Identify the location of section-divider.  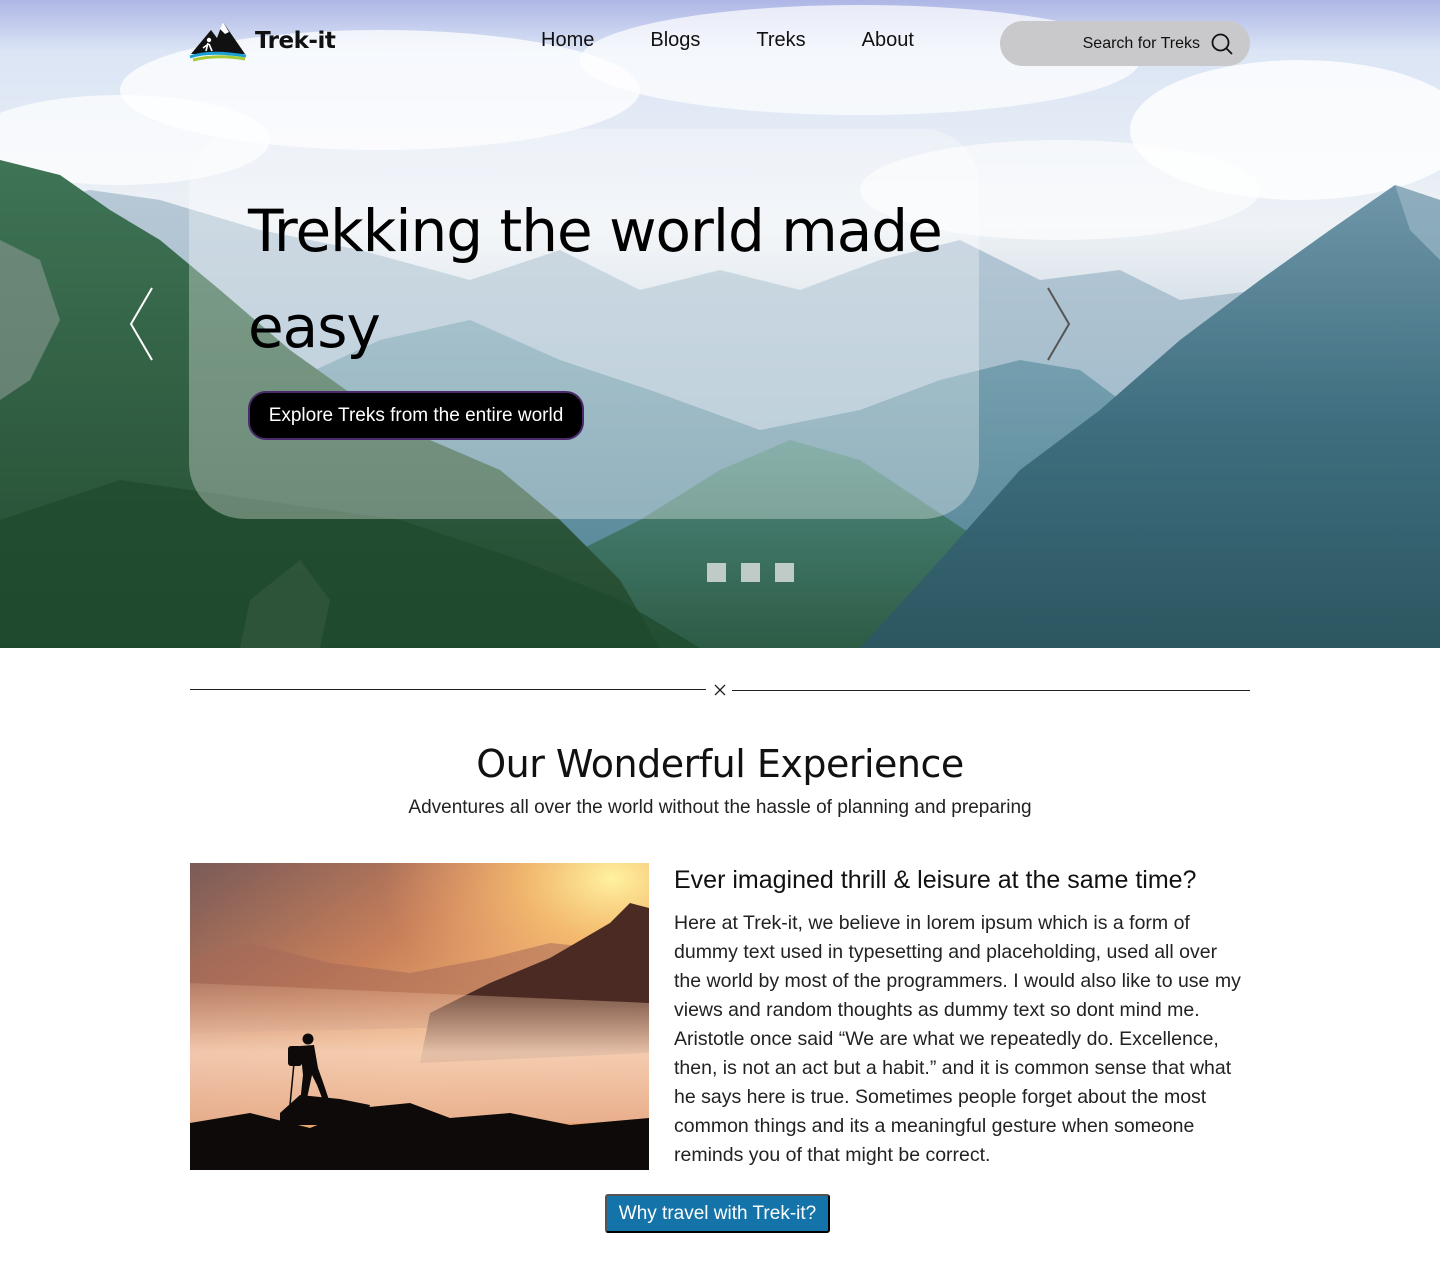
(720, 690).